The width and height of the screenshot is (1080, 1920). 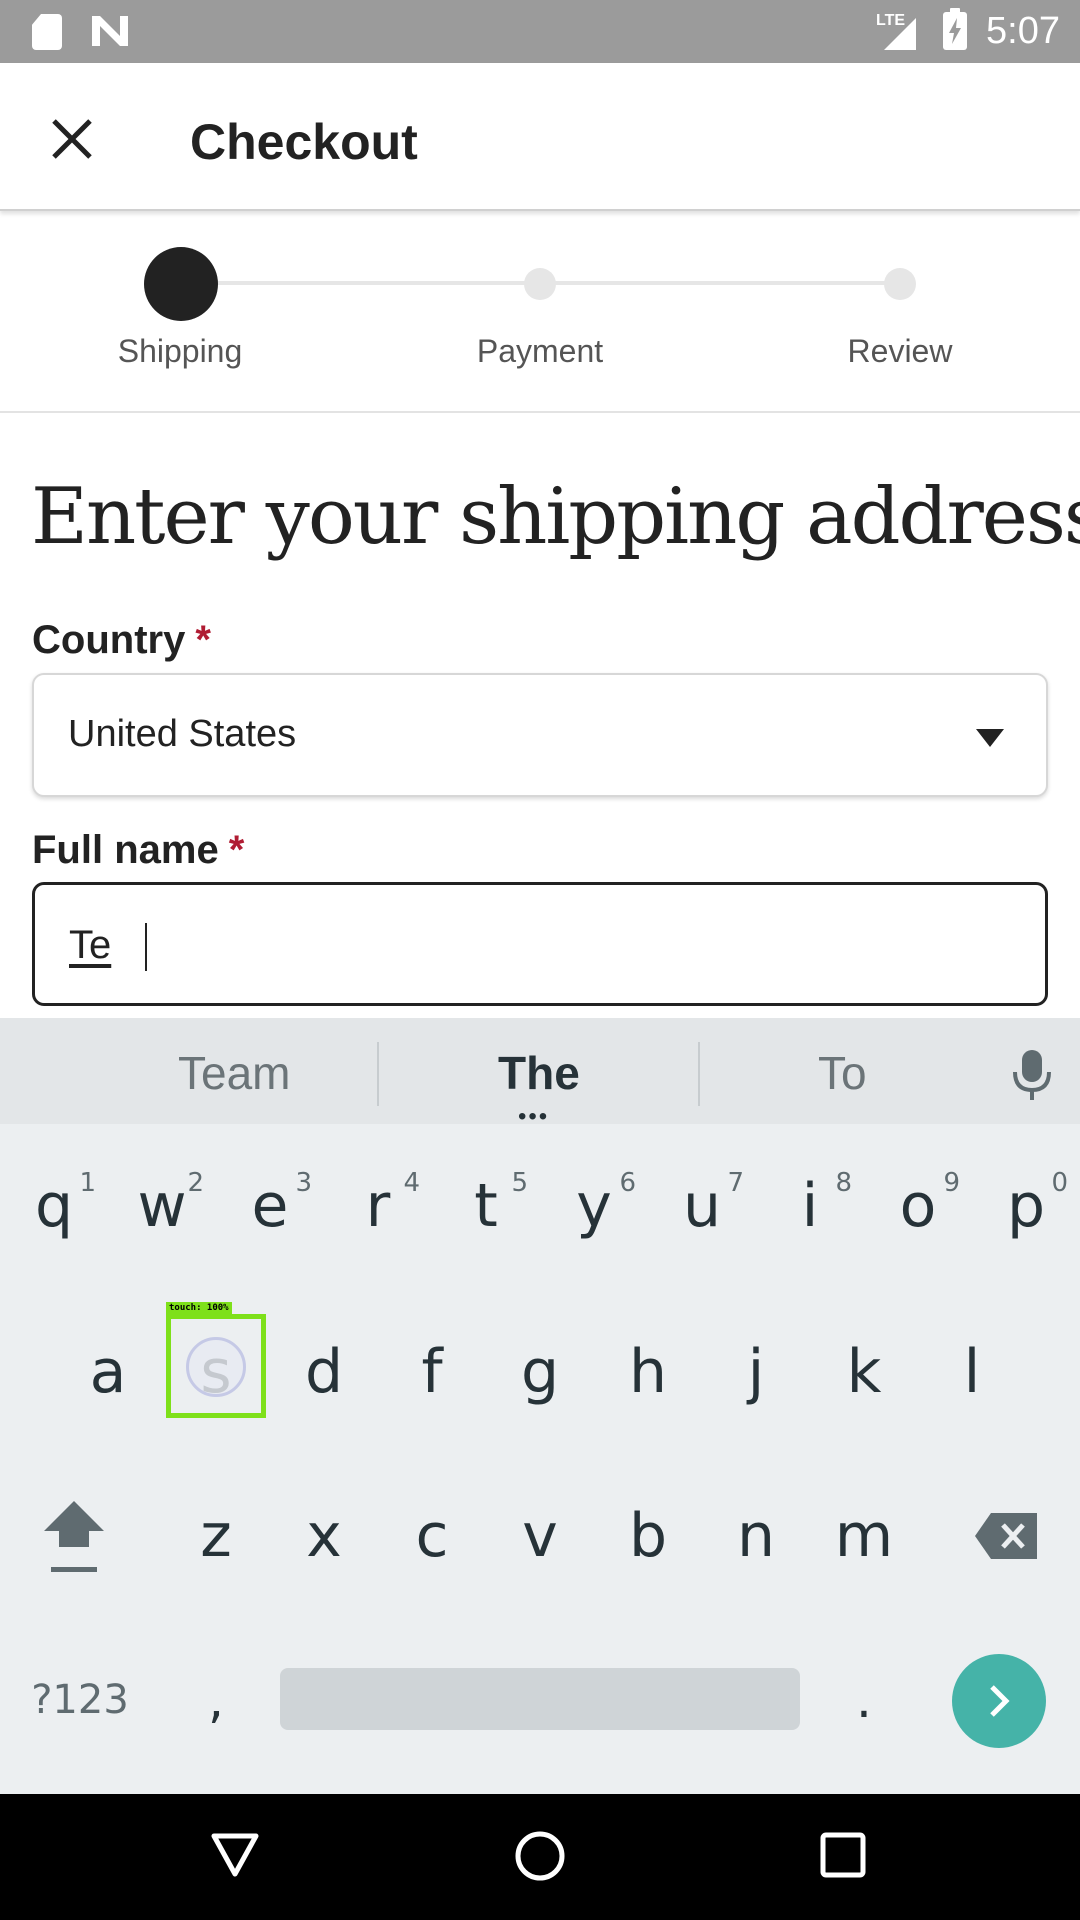 I want to click on key-label: c, so click(x=432, y=1536).